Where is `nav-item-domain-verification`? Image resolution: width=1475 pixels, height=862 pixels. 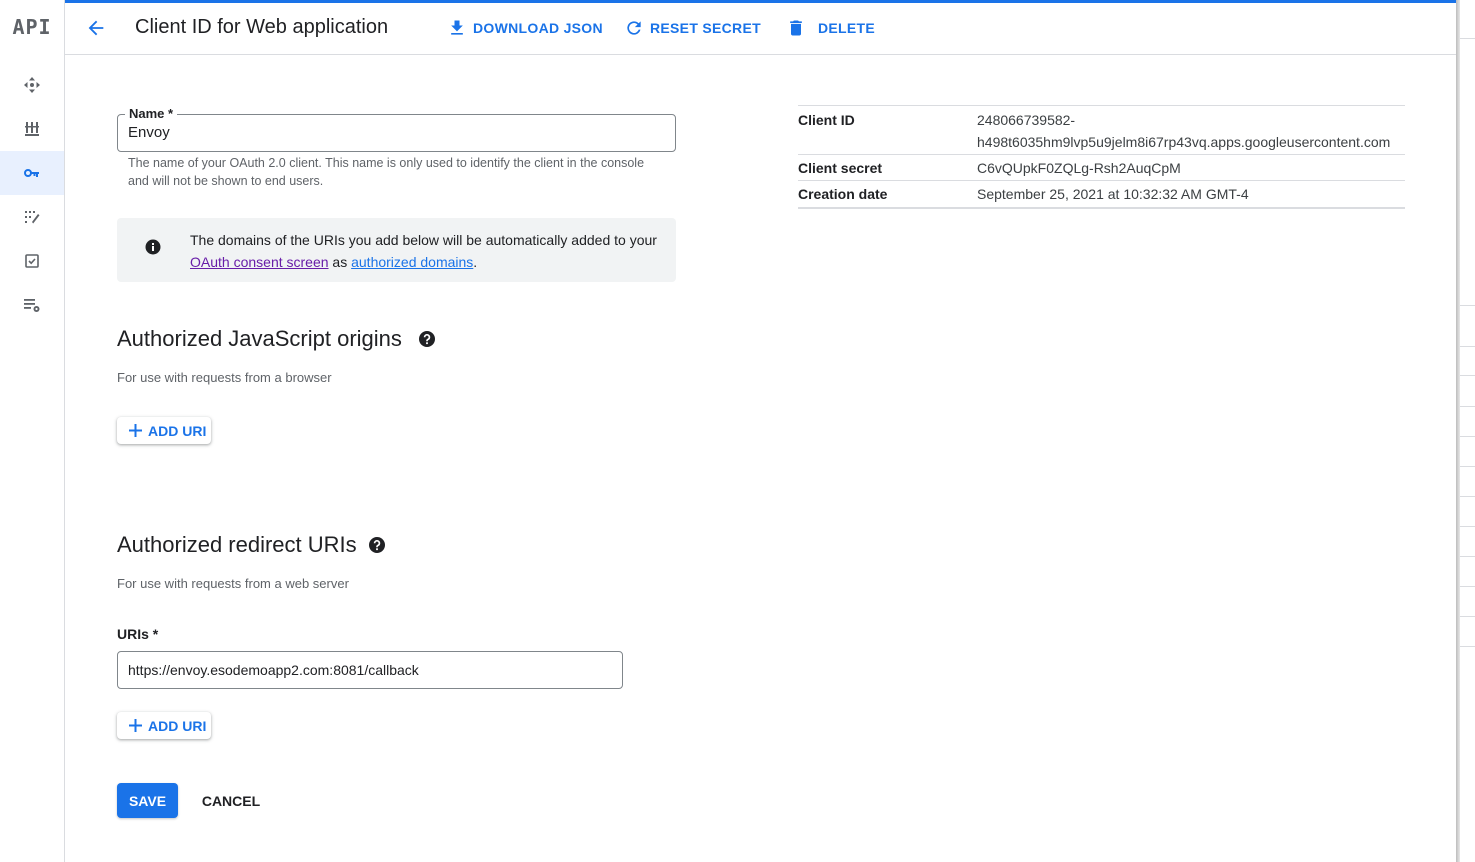
nav-item-domain-verification is located at coordinates (32, 261).